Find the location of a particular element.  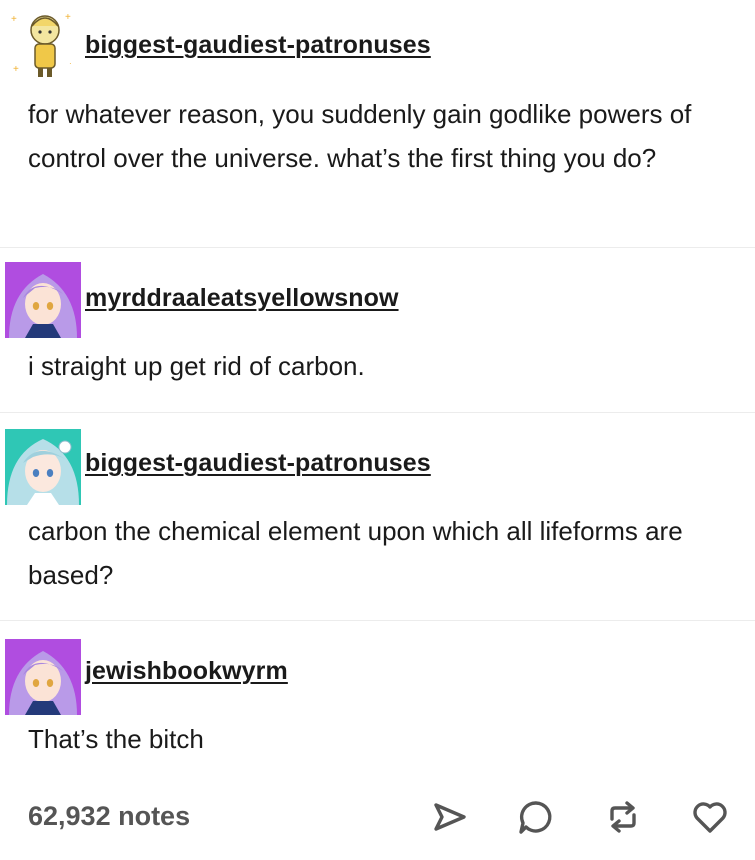

like-icon is located at coordinates (710, 817).